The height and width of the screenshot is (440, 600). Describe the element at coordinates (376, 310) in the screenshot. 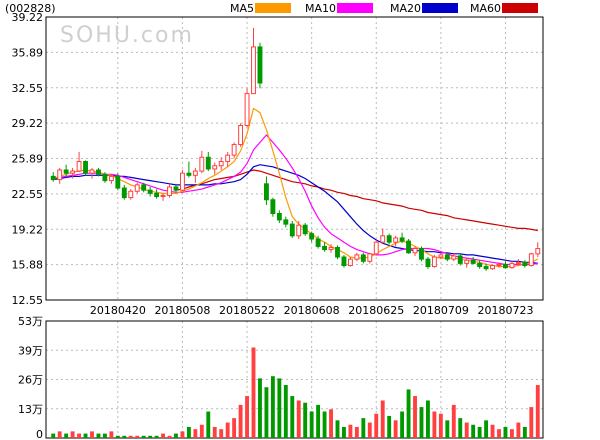

I see `date-tick-label: 20180625` at that location.